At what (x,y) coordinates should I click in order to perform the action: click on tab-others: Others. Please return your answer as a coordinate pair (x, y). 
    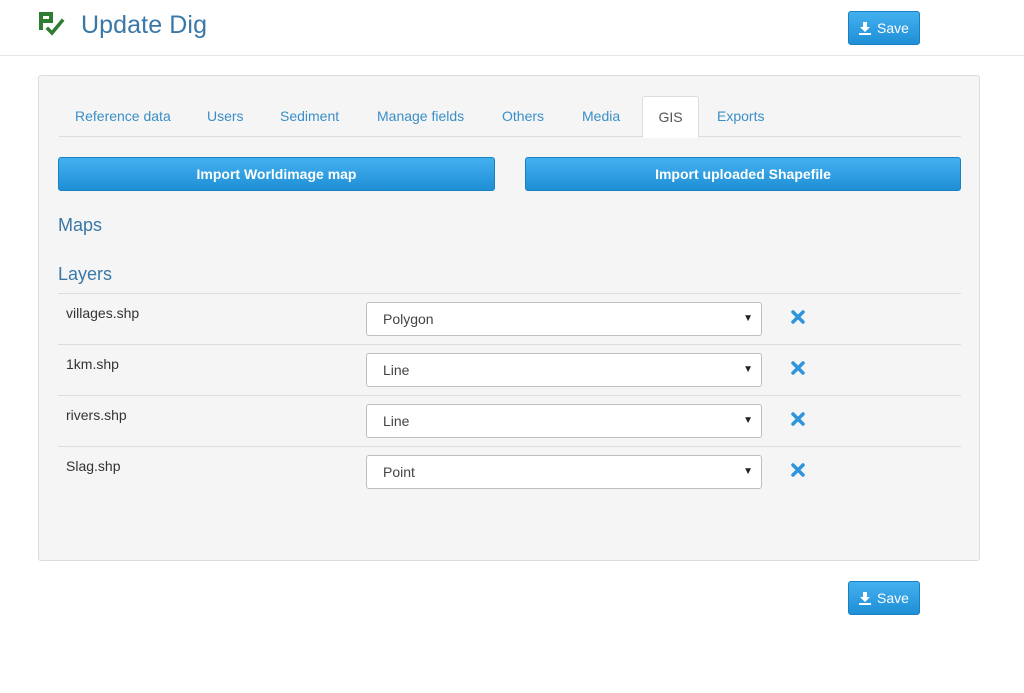
    Looking at the image, I should click on (523, 116).